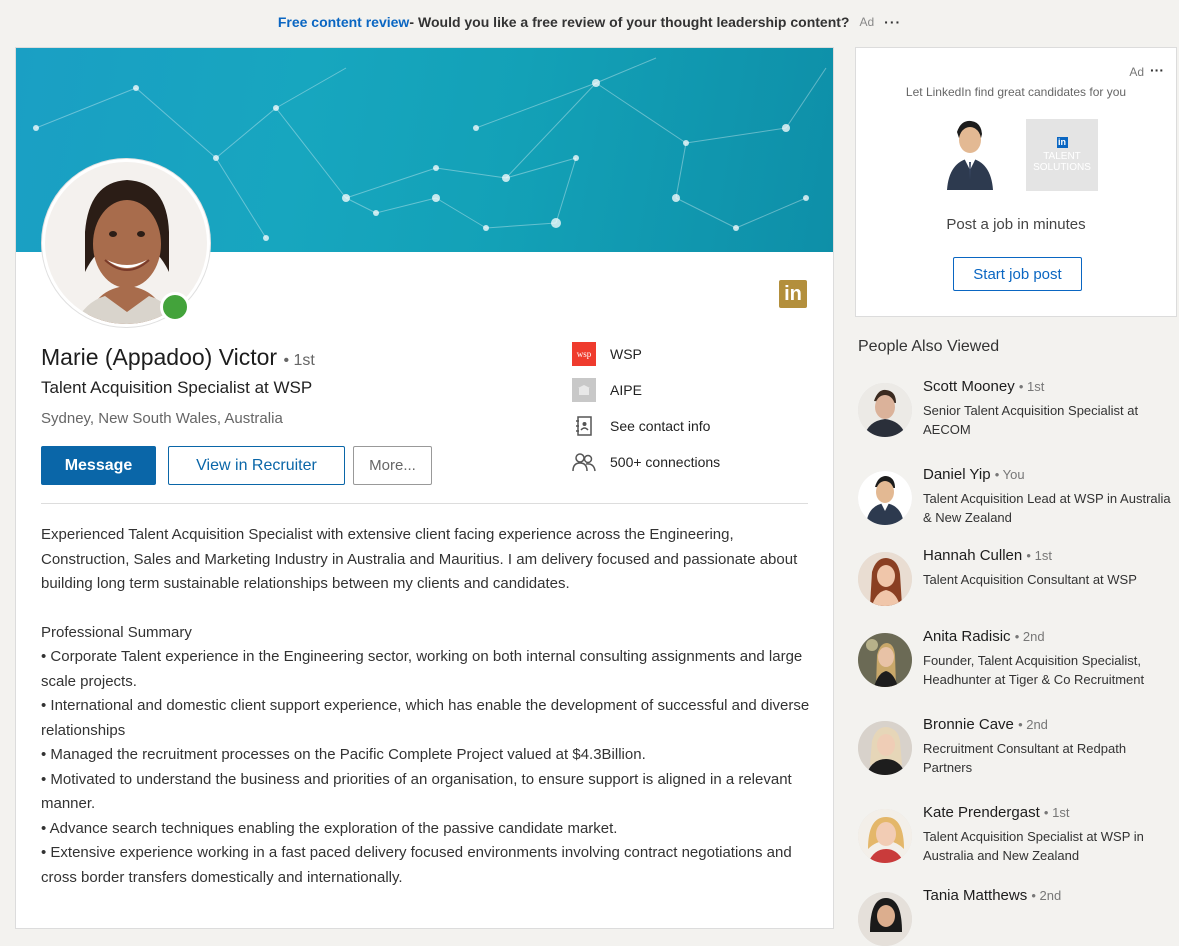  What do you see at coordinates (584, 426) in the screenshot?
I see `address-book-icon` at bounding box center [584, 426].